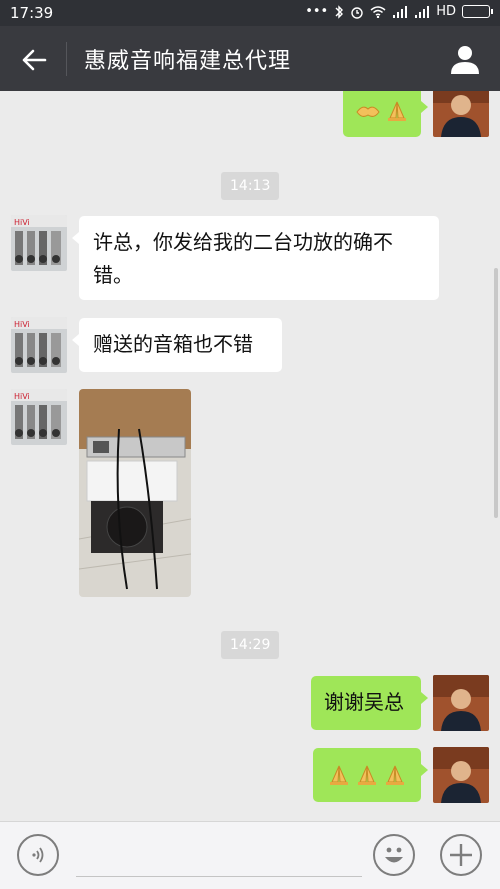 This screenshot has width=500, height=889. I want to click on arrow-left-icon, so click(34, 60).